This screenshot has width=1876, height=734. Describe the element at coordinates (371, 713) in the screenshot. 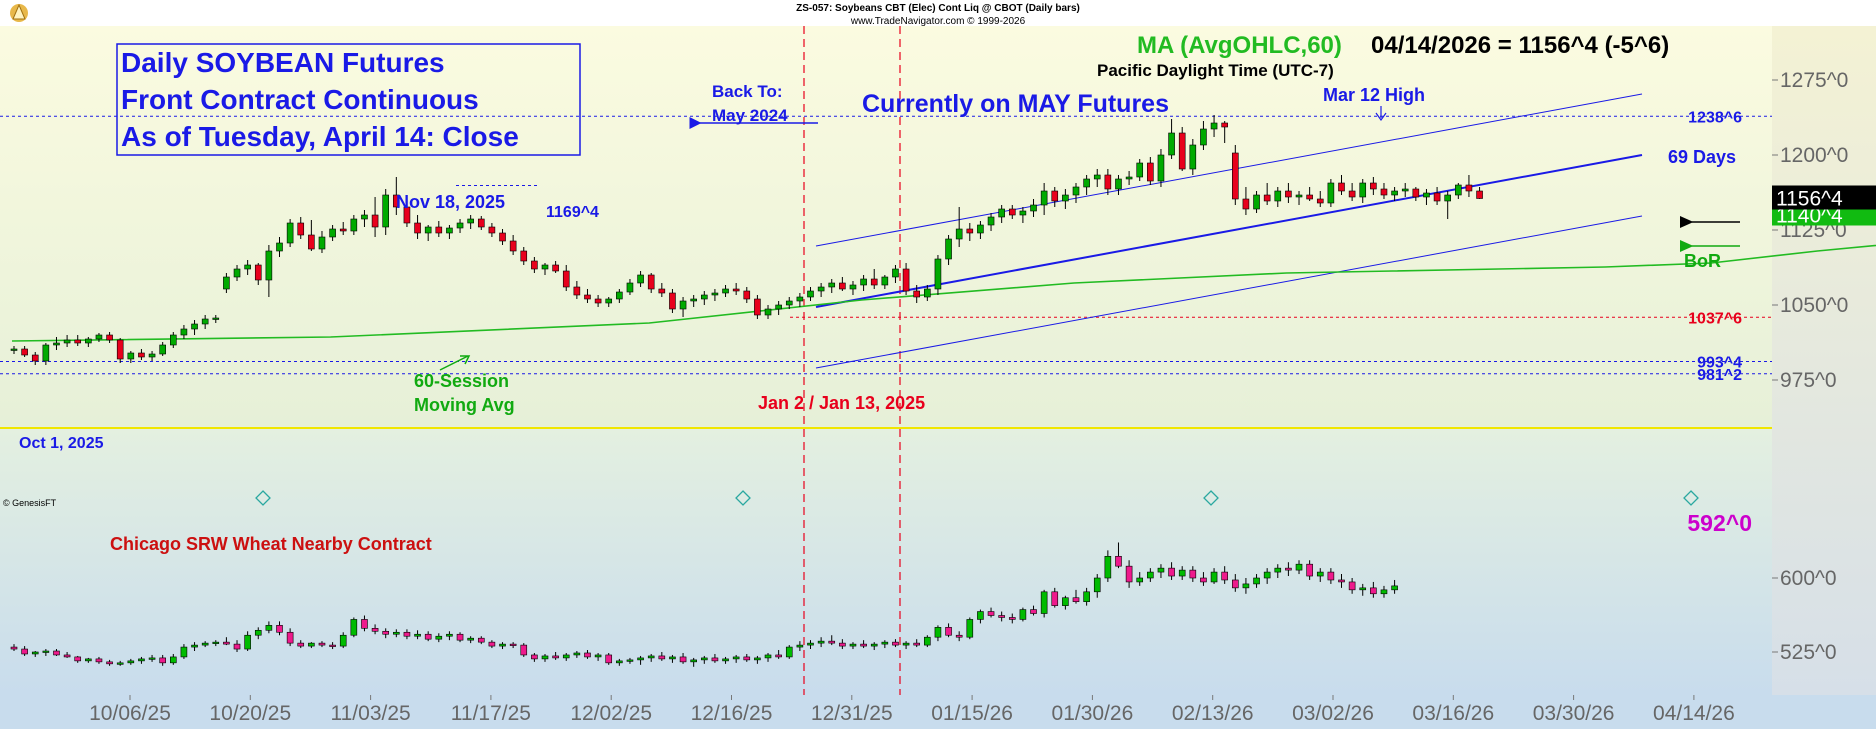

I see `x-tick-label: 11/03/25` at that location.